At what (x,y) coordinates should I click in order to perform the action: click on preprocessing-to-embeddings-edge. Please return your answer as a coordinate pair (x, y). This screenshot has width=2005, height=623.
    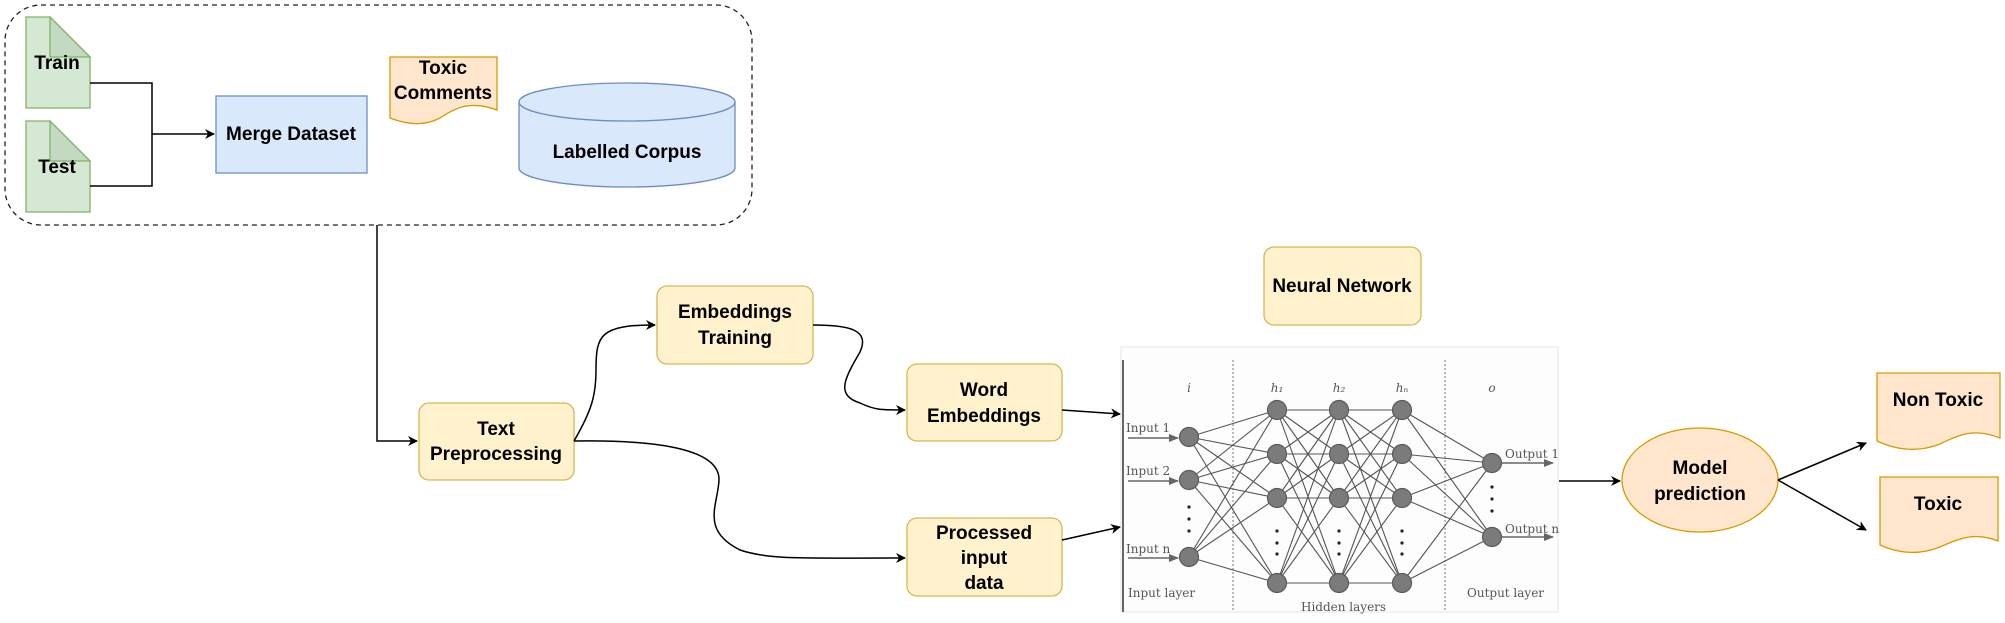
    Looking at the image, I should click on (614, 381).